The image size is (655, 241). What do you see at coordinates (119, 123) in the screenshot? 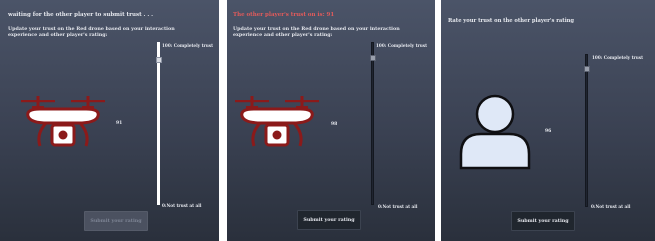
I see `trust-value-label: 91` at bounding box center [119, 123].